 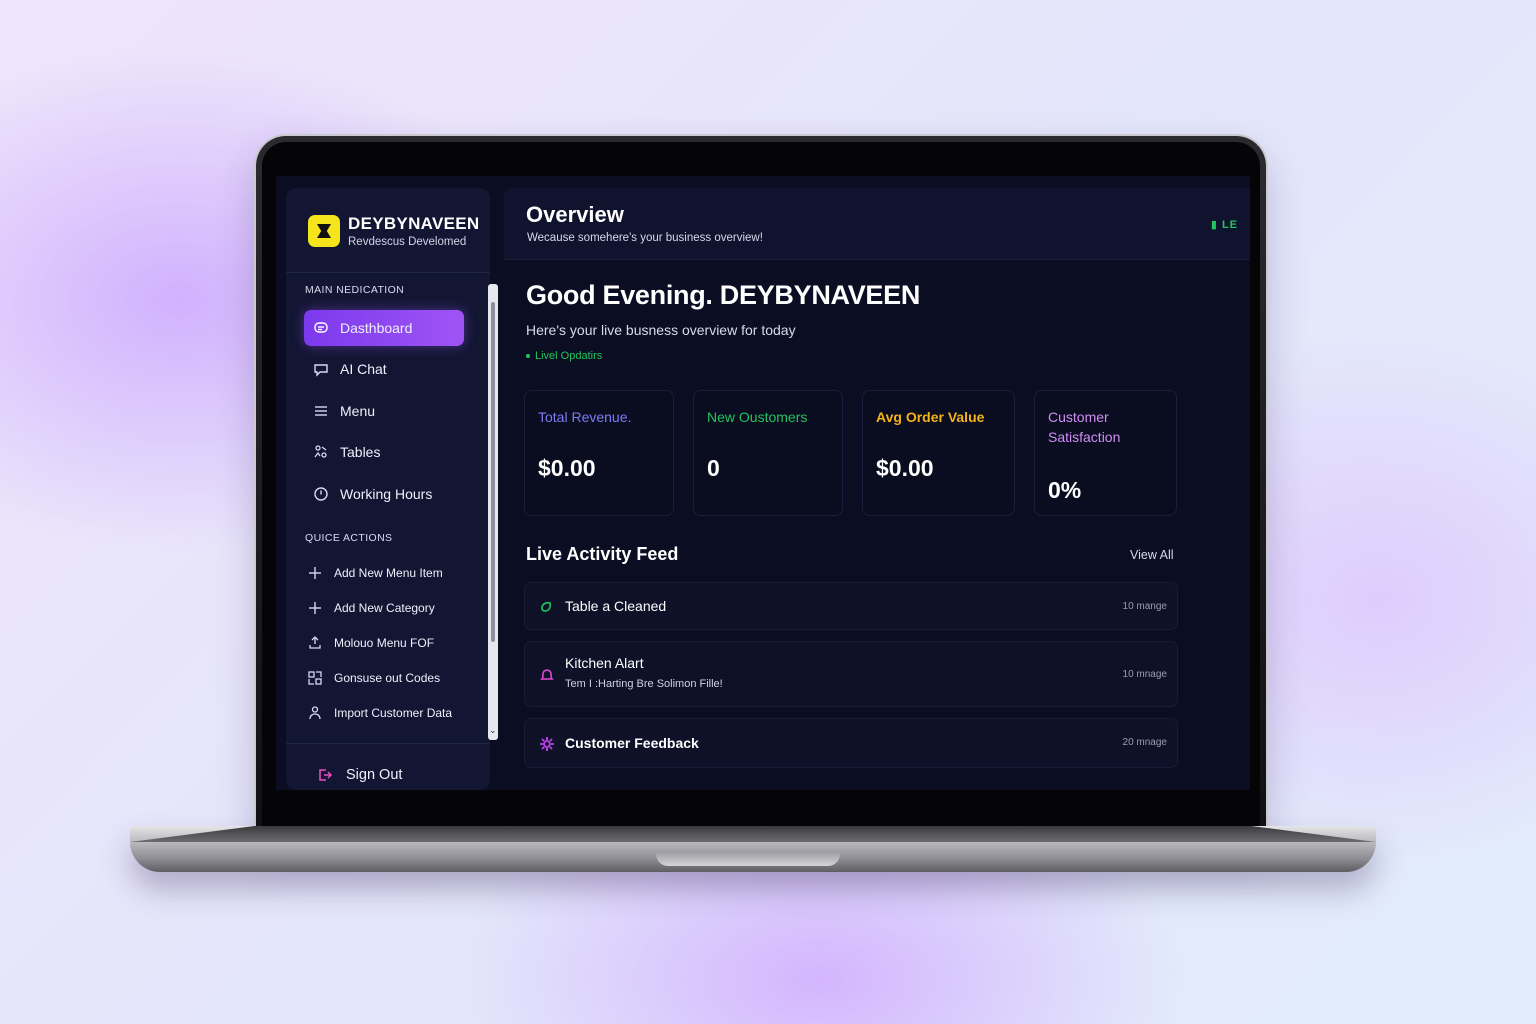 I want to click on status-badge-icon: ▮, so click(x=1216, y=225).